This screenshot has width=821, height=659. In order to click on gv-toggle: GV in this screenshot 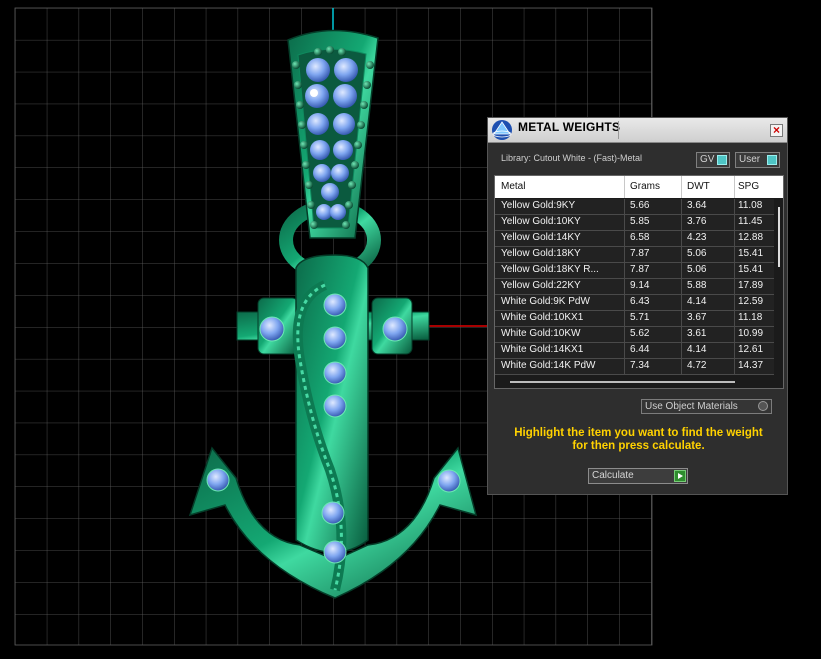, I will do `click(713, 160)`.